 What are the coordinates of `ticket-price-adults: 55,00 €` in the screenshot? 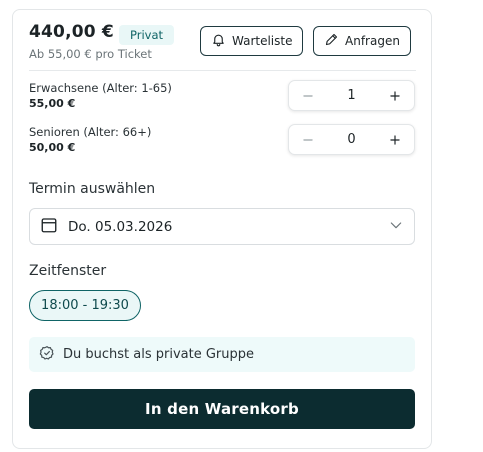 It's located at (52, 103).